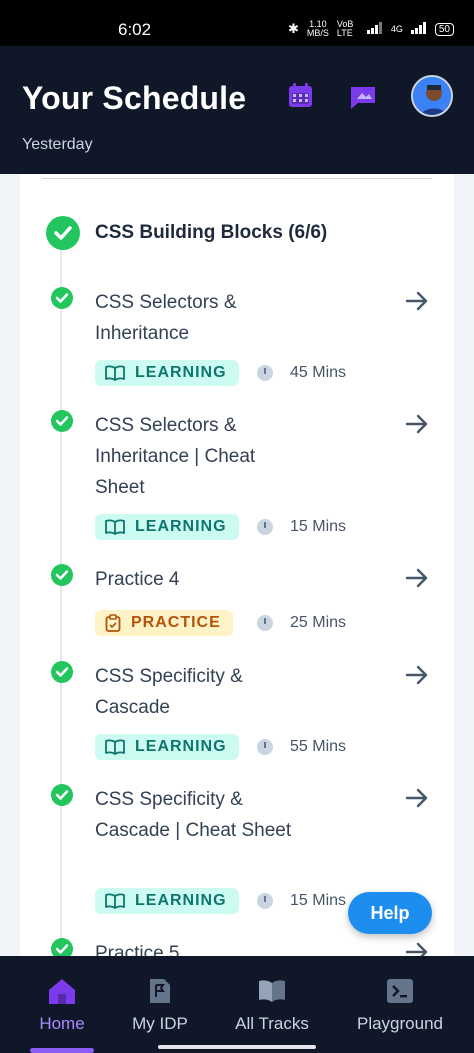  Describe the element at coordinates (318, 746) in the screenshot. I see `item-duration: 55 Mins` at that location.